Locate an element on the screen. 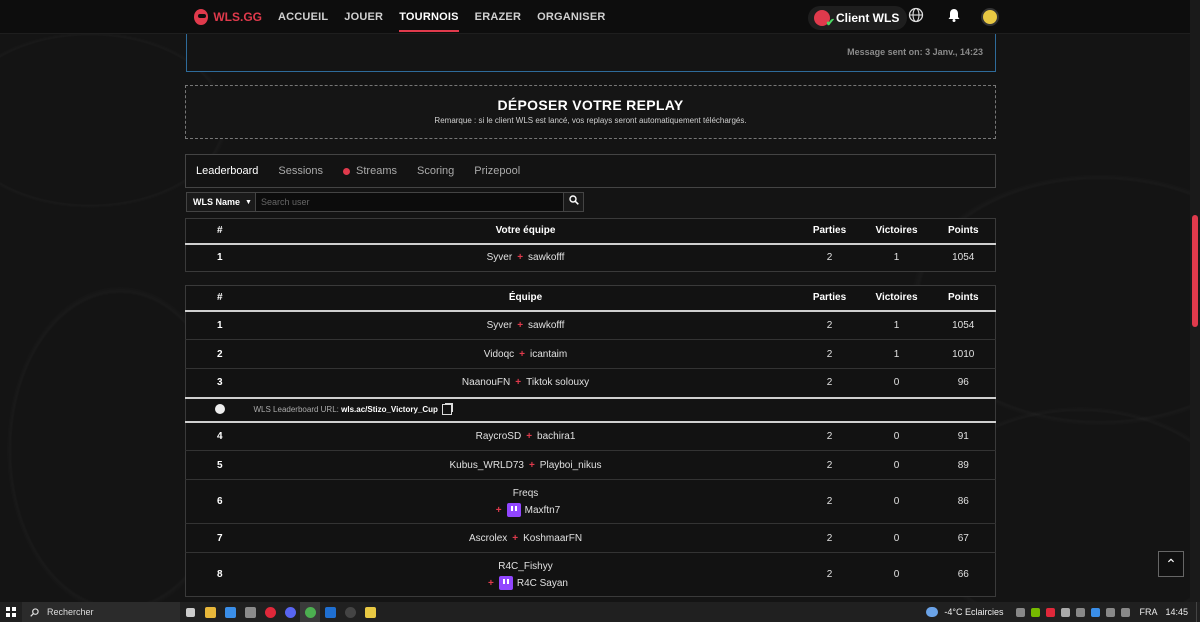  nav-erazer: ERAZER is located at coordinates (498, 17).